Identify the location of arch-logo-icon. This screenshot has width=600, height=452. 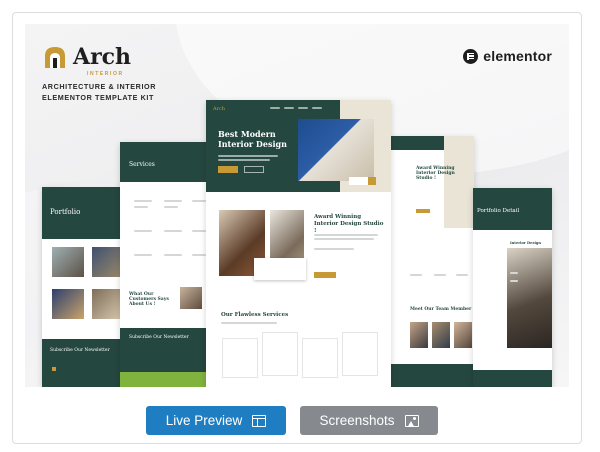
(55, 57).